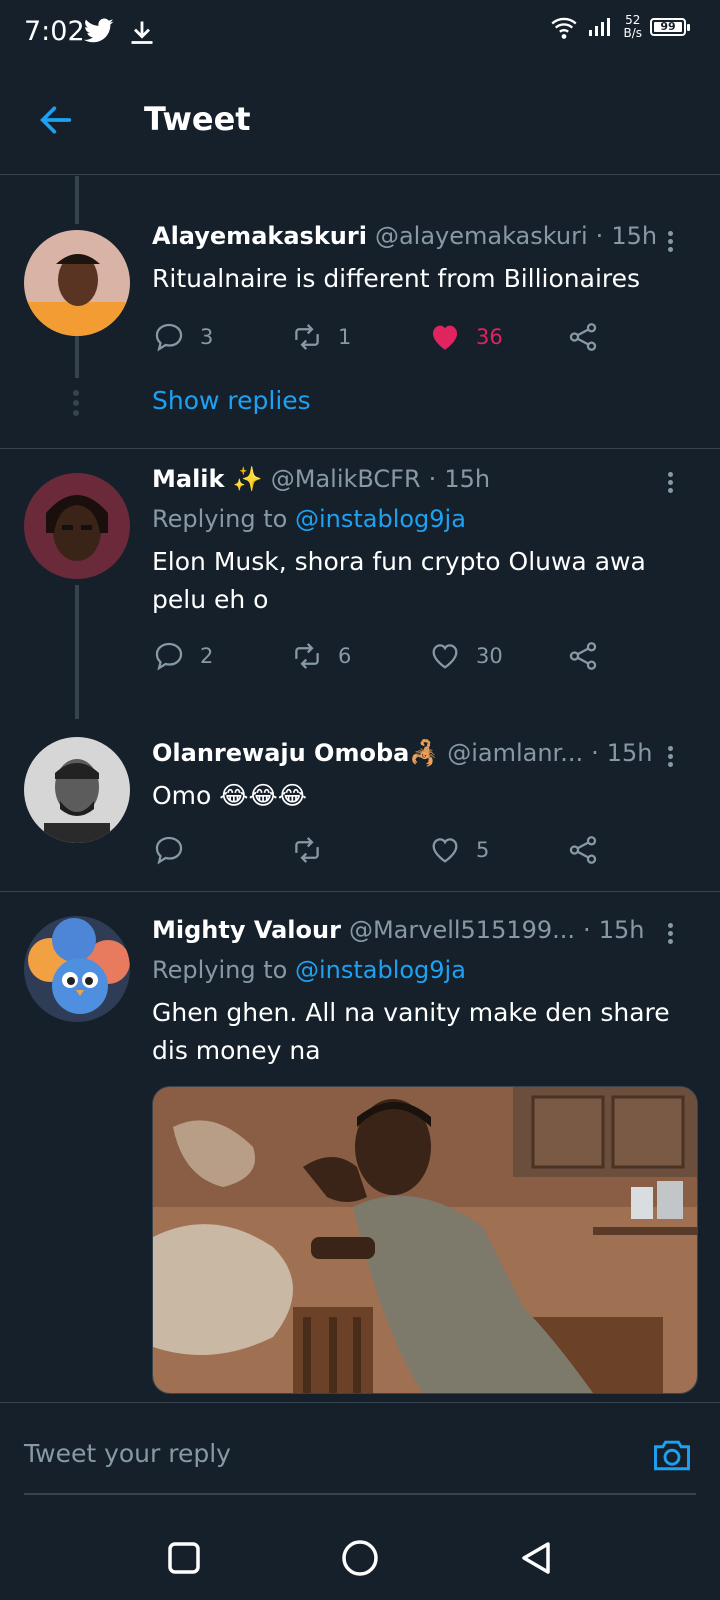 This screenshot has width=720, height=1600. Describe the element at coordinates (564, 28) in the screenshot. I see `wifi-icon` at that location.